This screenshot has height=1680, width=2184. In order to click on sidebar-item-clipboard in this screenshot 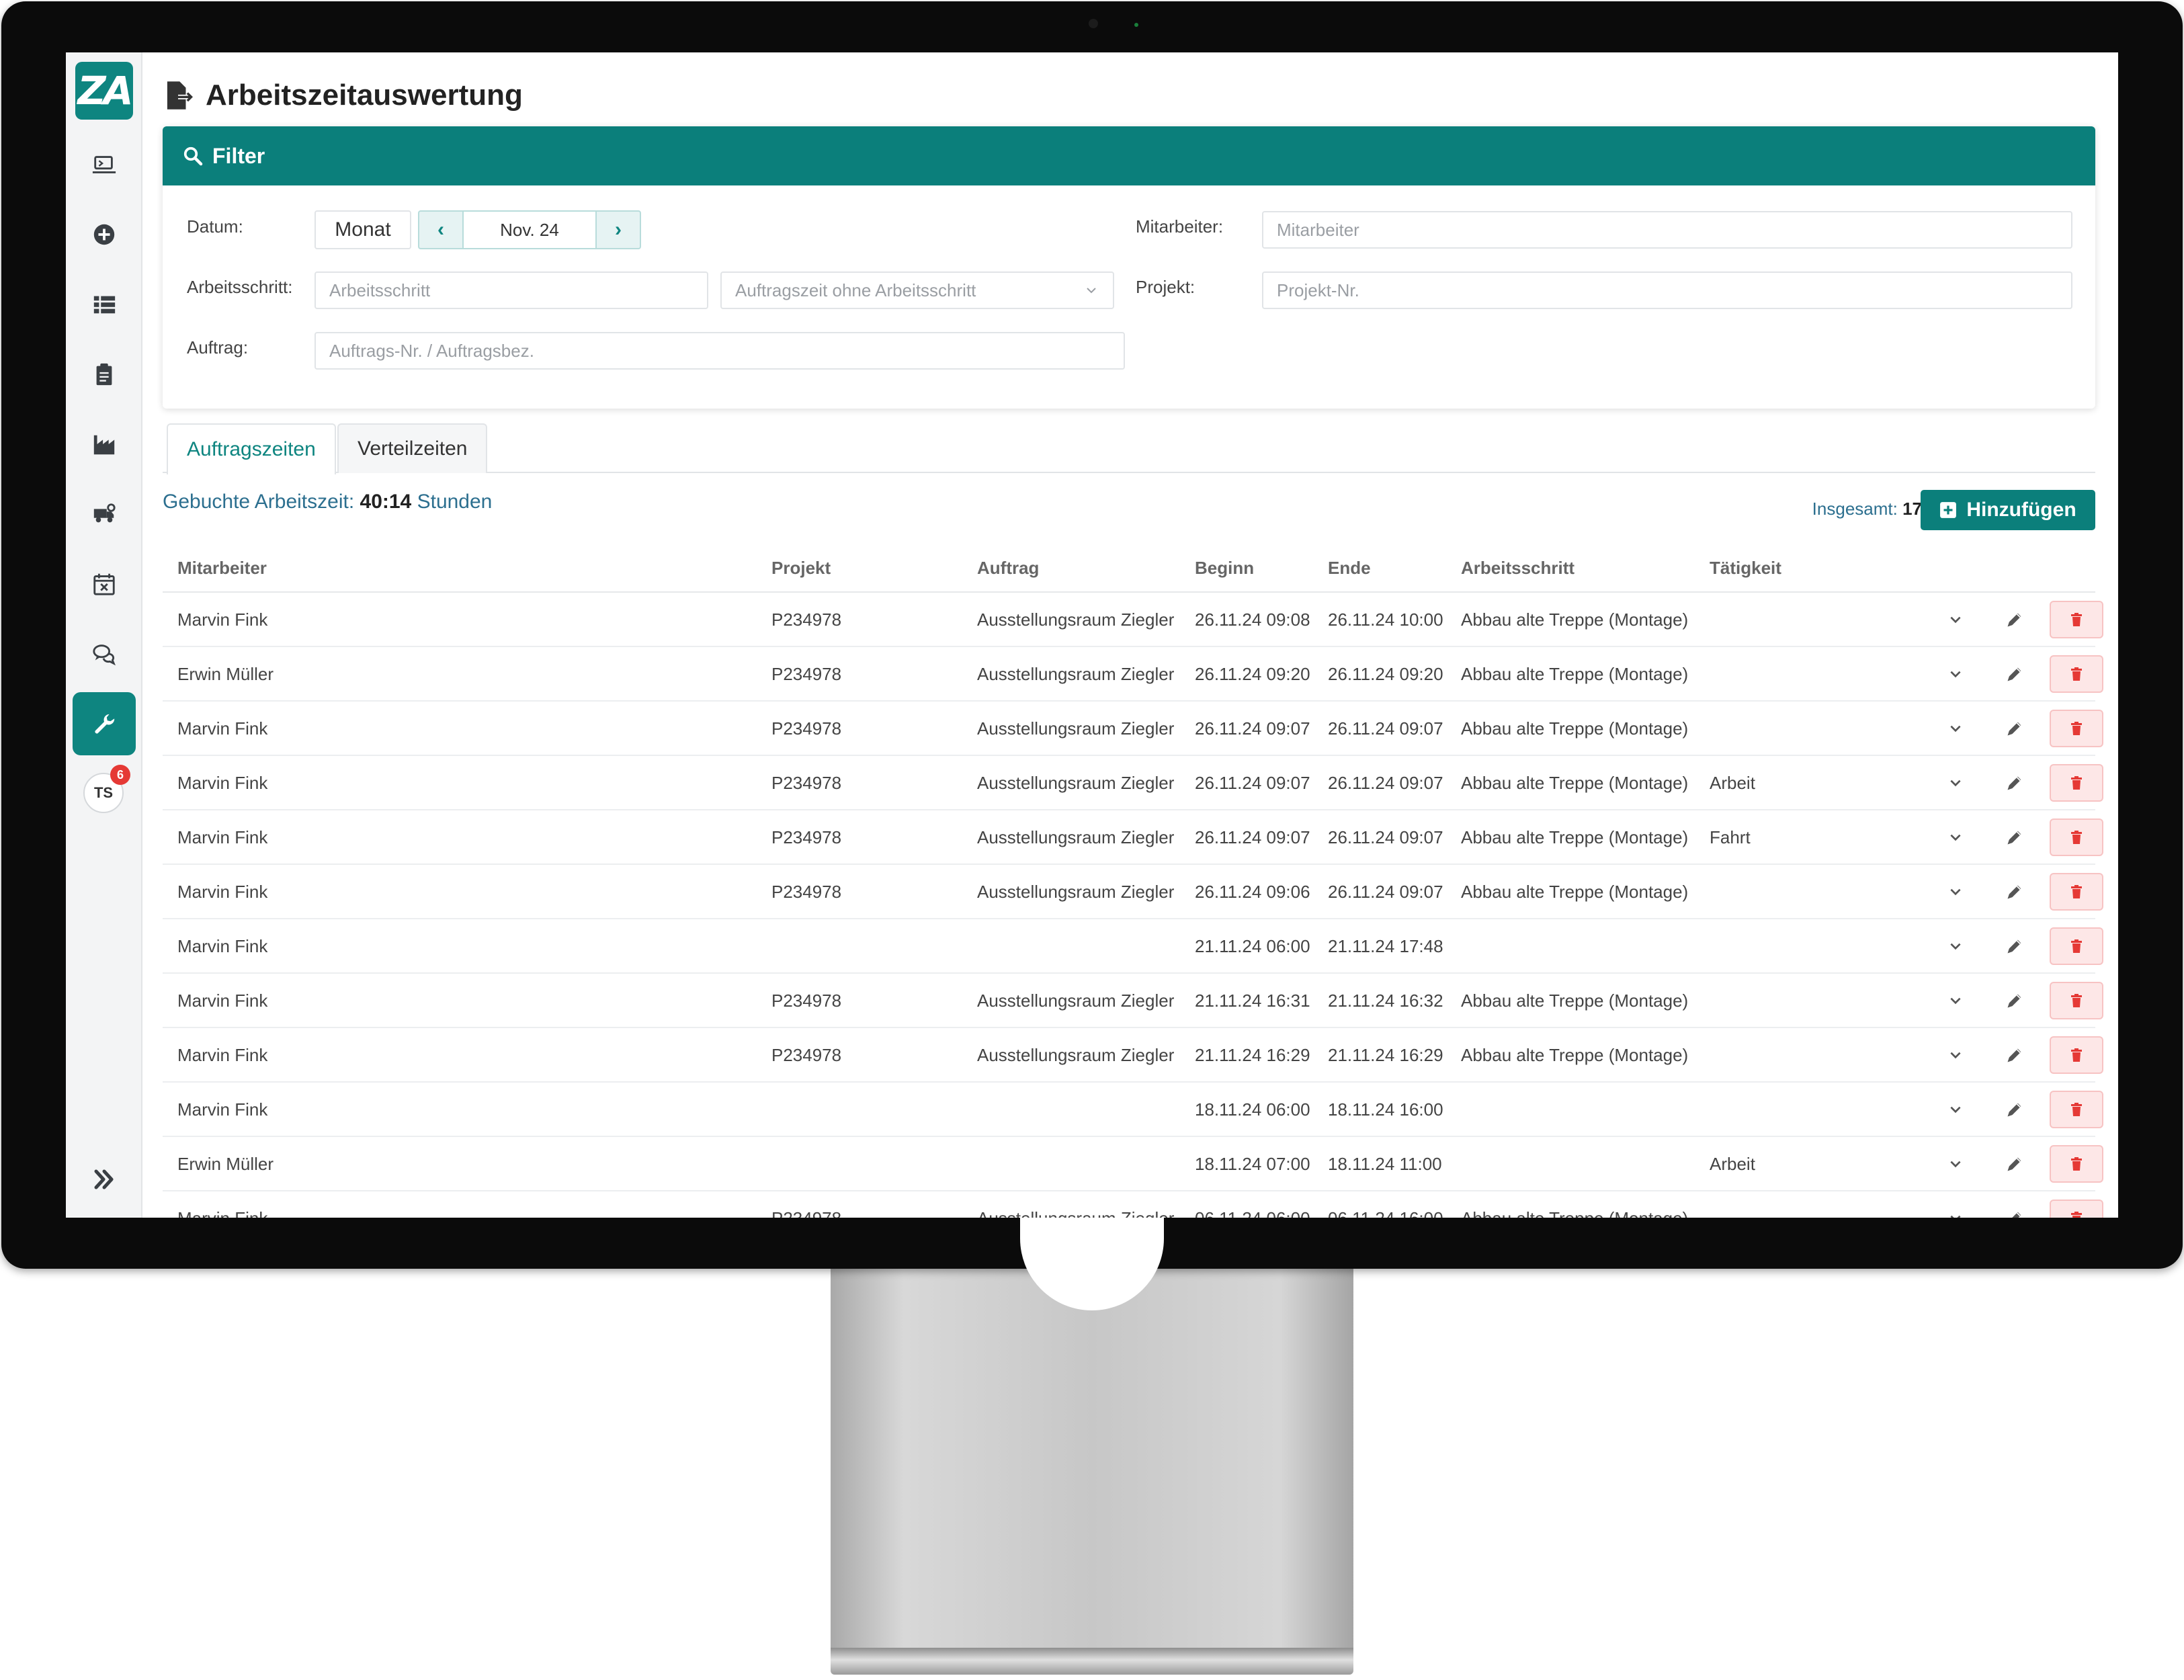, I will do `click(104, 374)`.